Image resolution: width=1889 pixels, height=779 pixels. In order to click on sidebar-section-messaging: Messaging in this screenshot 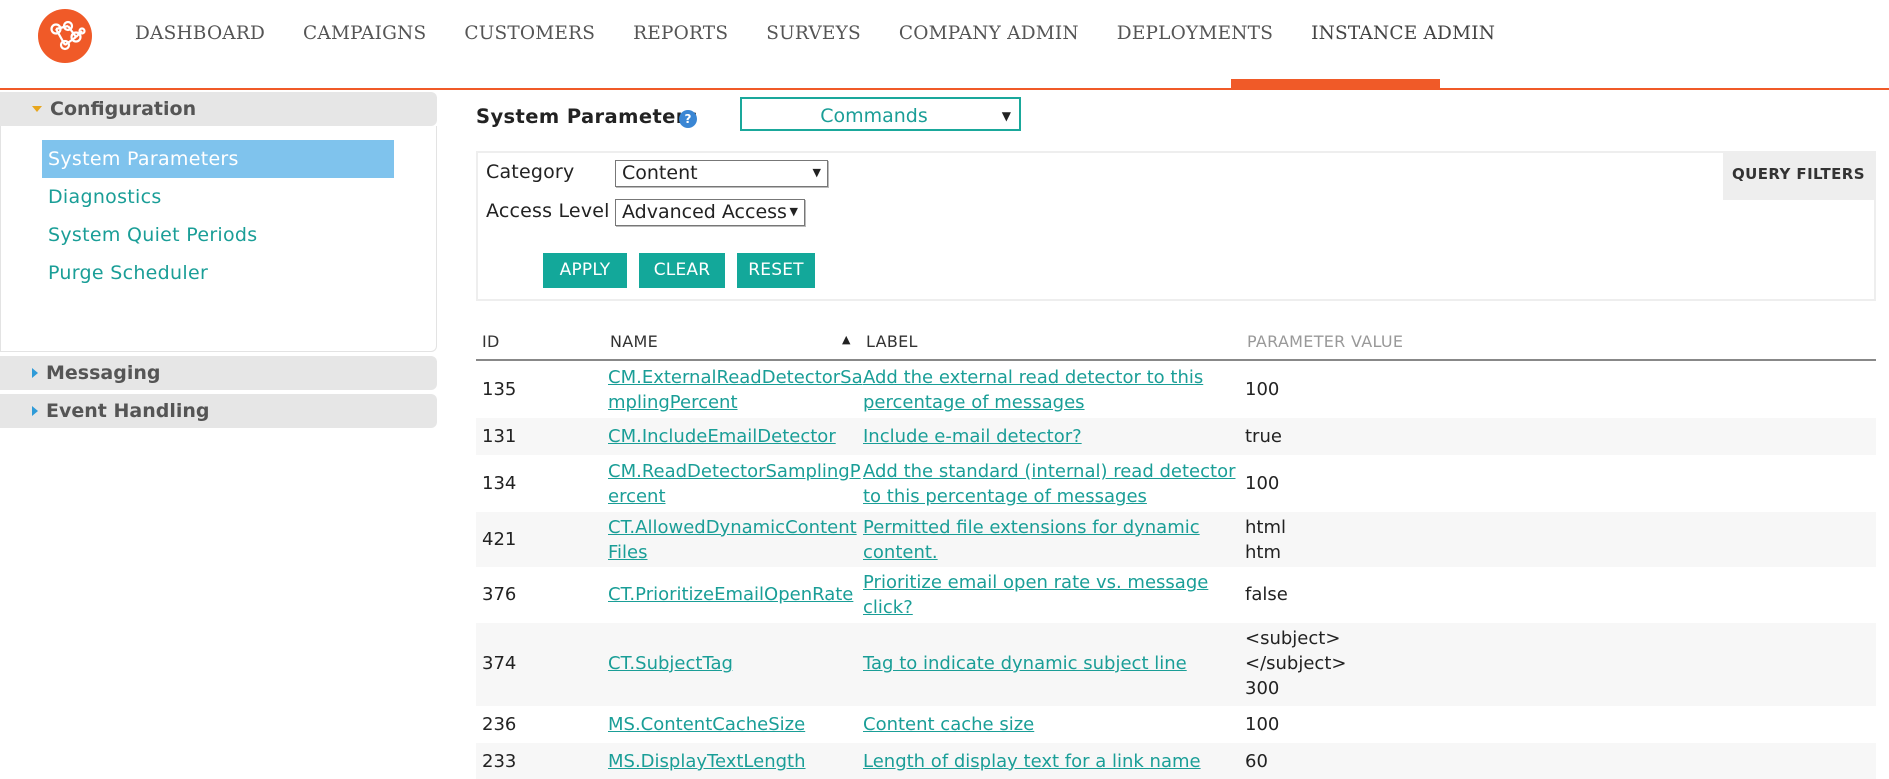, I will do `click(218, 373)`.